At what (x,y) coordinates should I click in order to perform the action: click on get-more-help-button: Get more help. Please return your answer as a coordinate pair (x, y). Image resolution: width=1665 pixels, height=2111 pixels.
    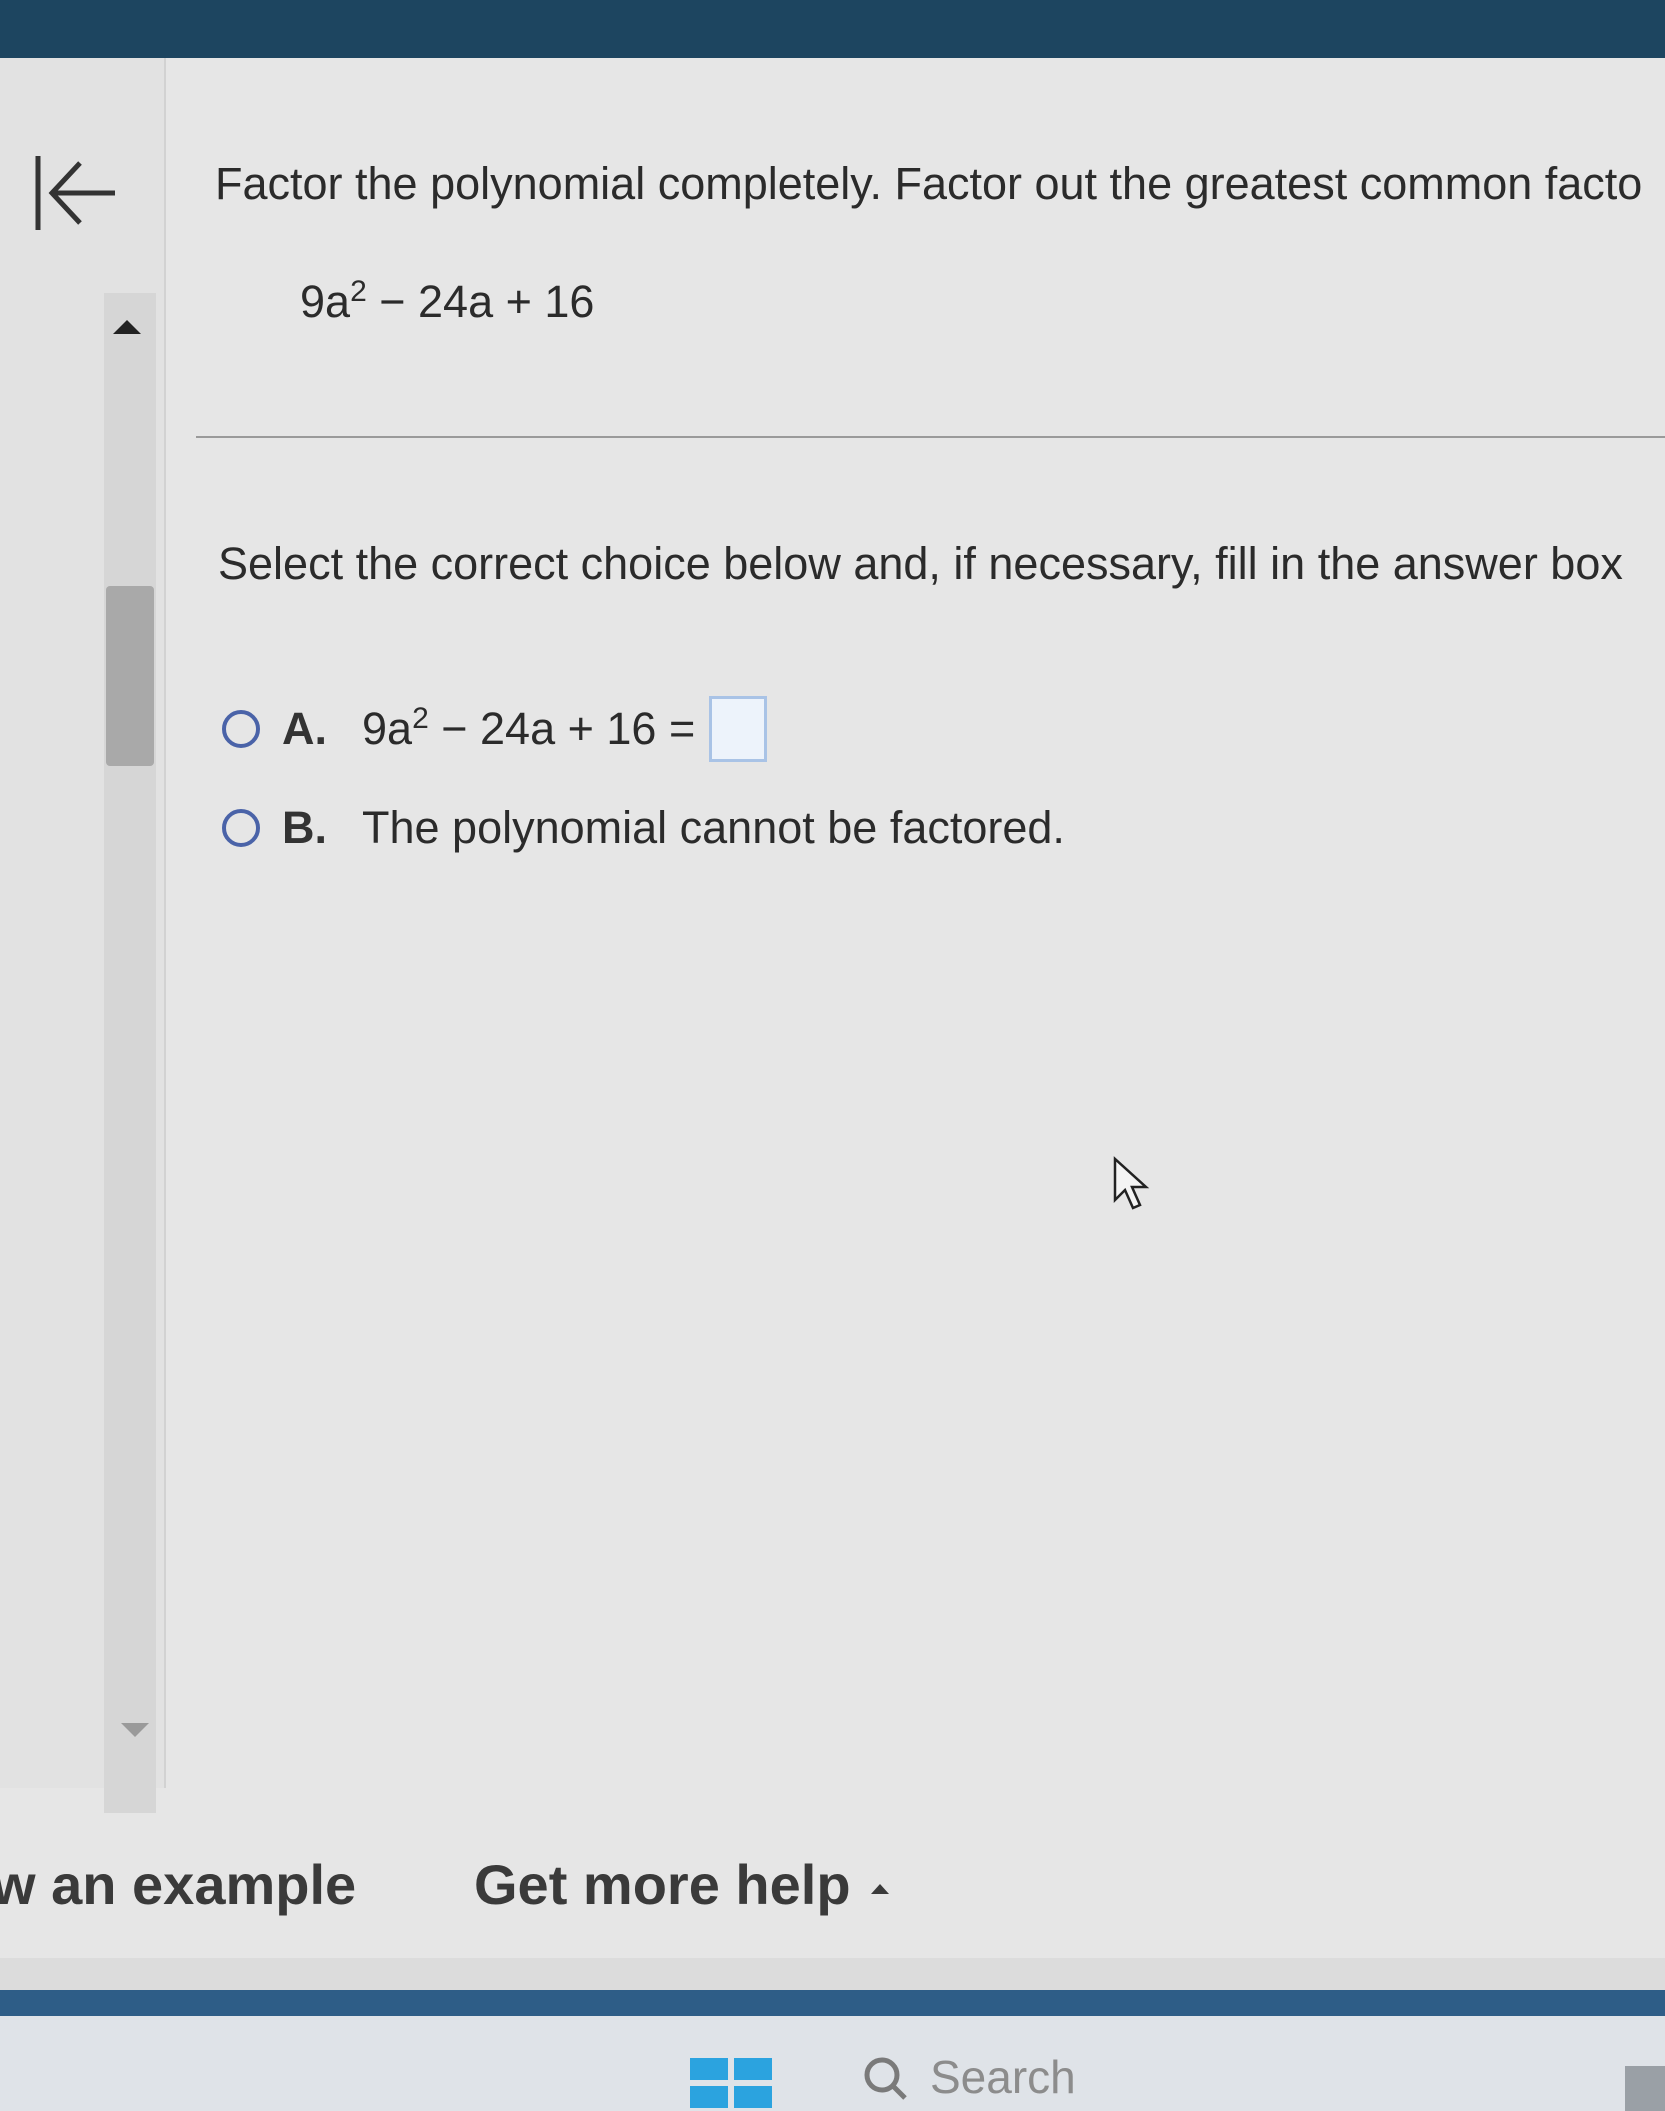
    Looking at the image, I should click on (681, 1884).